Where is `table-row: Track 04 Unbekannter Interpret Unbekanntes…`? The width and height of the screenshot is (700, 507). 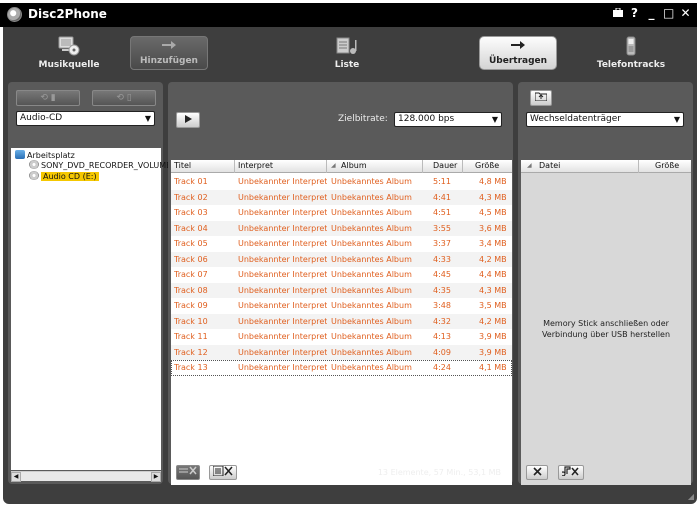
table-row: Track 04 Unbekannter Interpret Unbekanntes… is located at coordinates (341, 228).